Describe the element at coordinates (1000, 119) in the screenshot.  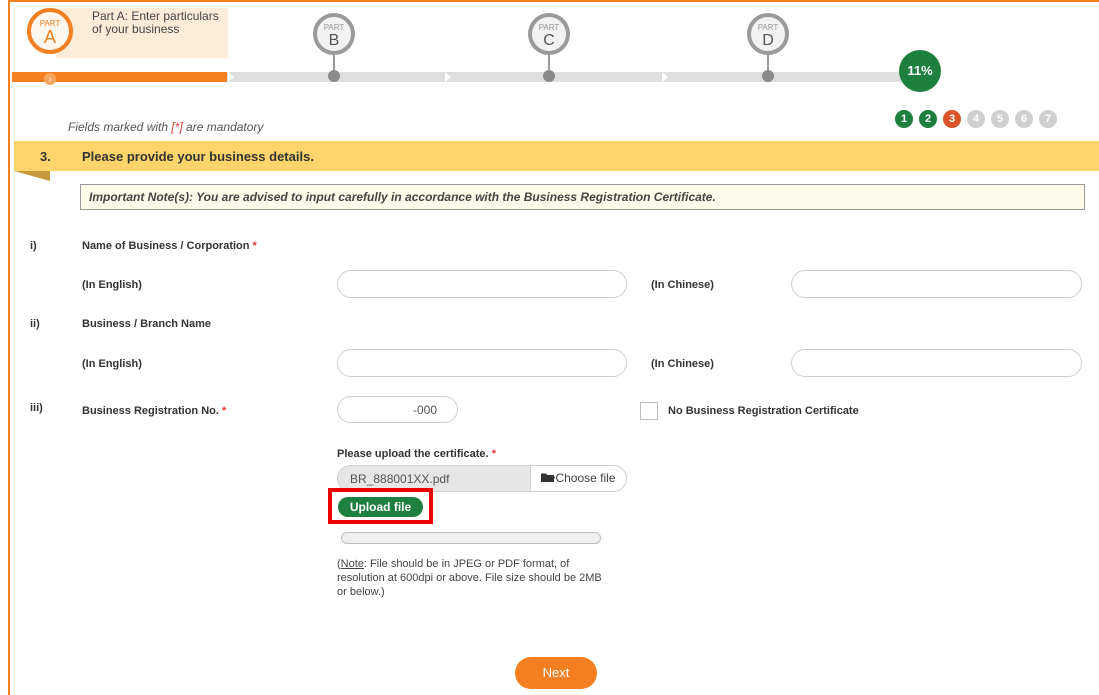
I see `step-indicator: 5` at that location.